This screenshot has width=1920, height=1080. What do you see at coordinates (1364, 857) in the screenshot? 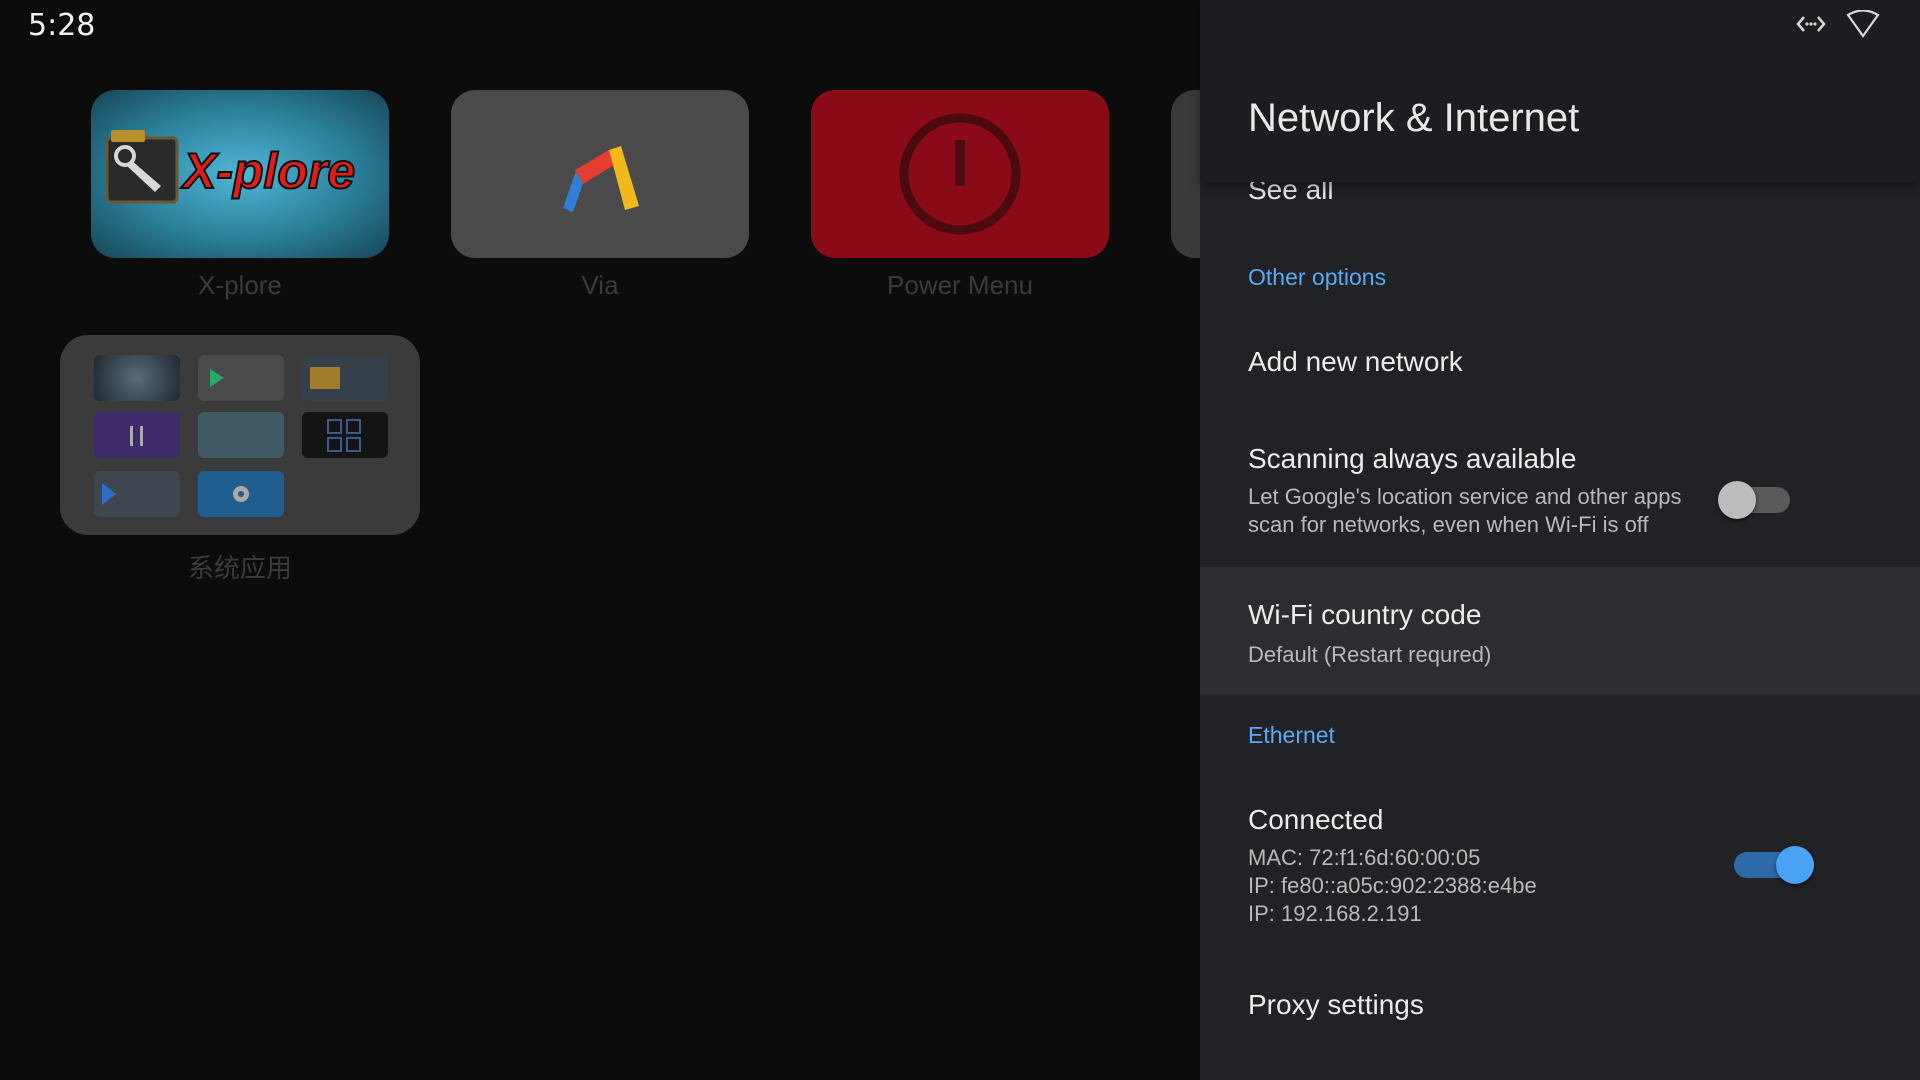
I see `ethernet-mac-address: MAC: 72:f1:6d:60:00:05` at bounding box center [1364, 857].